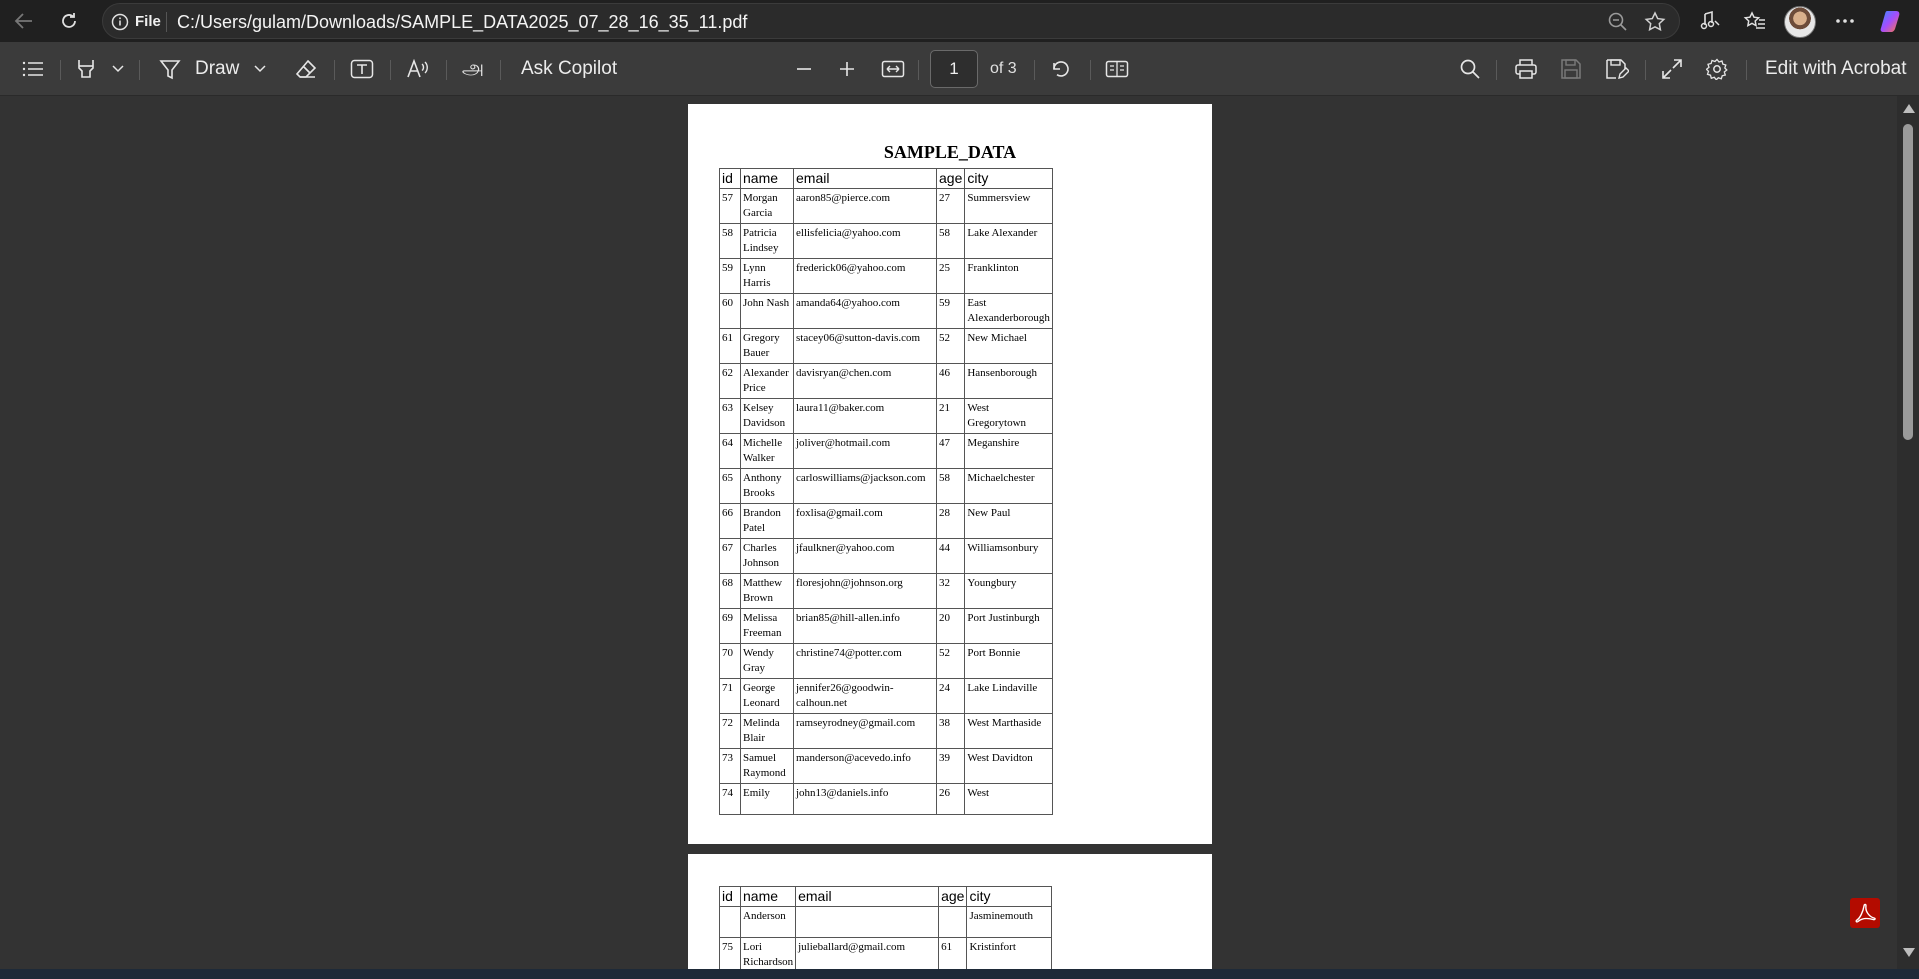  What do you see at coordinates (730, 381) in the screenshot?
I see `cell-id: 62` at bounding box center [730, 381].